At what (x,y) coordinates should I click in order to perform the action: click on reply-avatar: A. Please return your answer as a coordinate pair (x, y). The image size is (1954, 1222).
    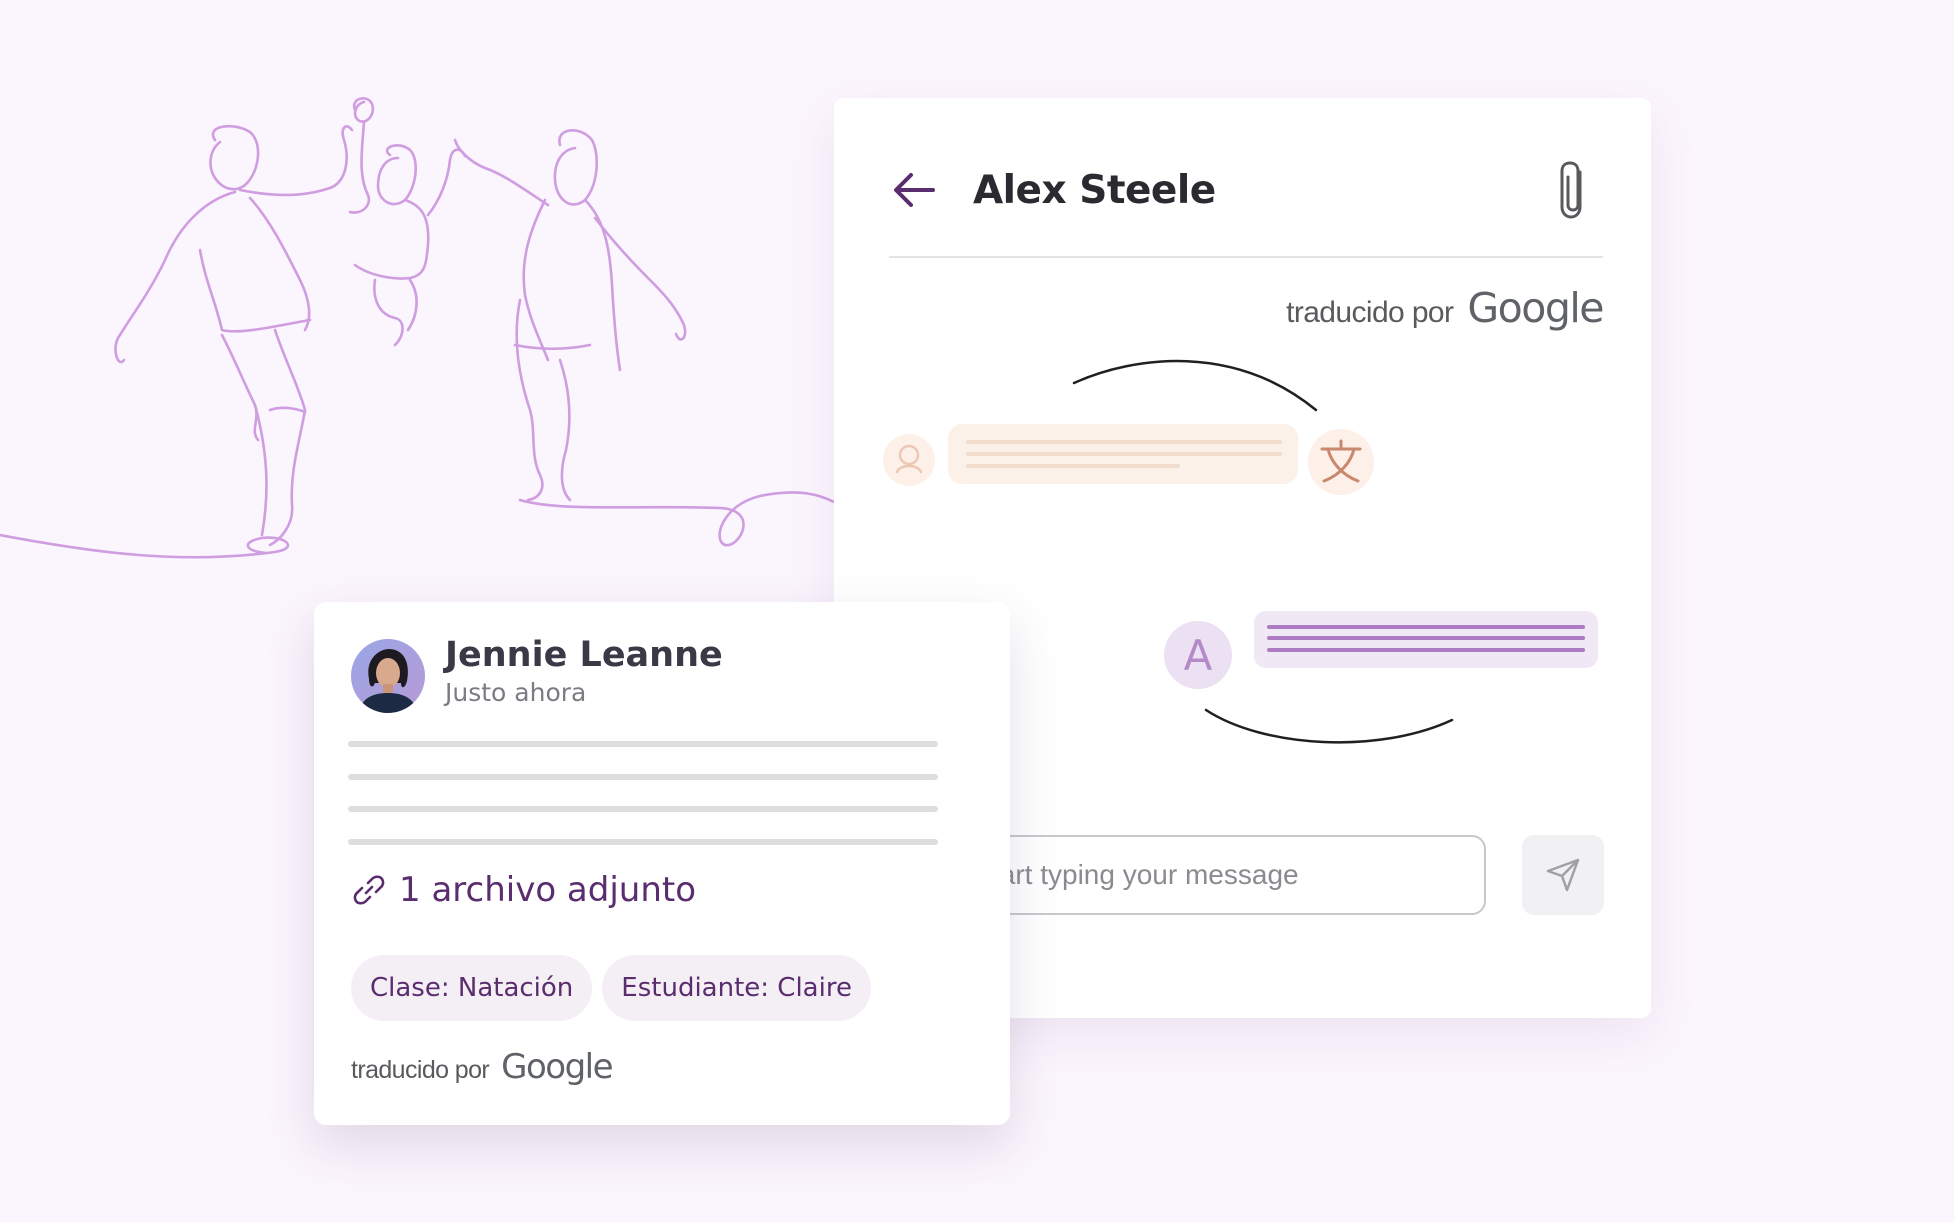
    Looking at the image, I should click on (1198, 655).